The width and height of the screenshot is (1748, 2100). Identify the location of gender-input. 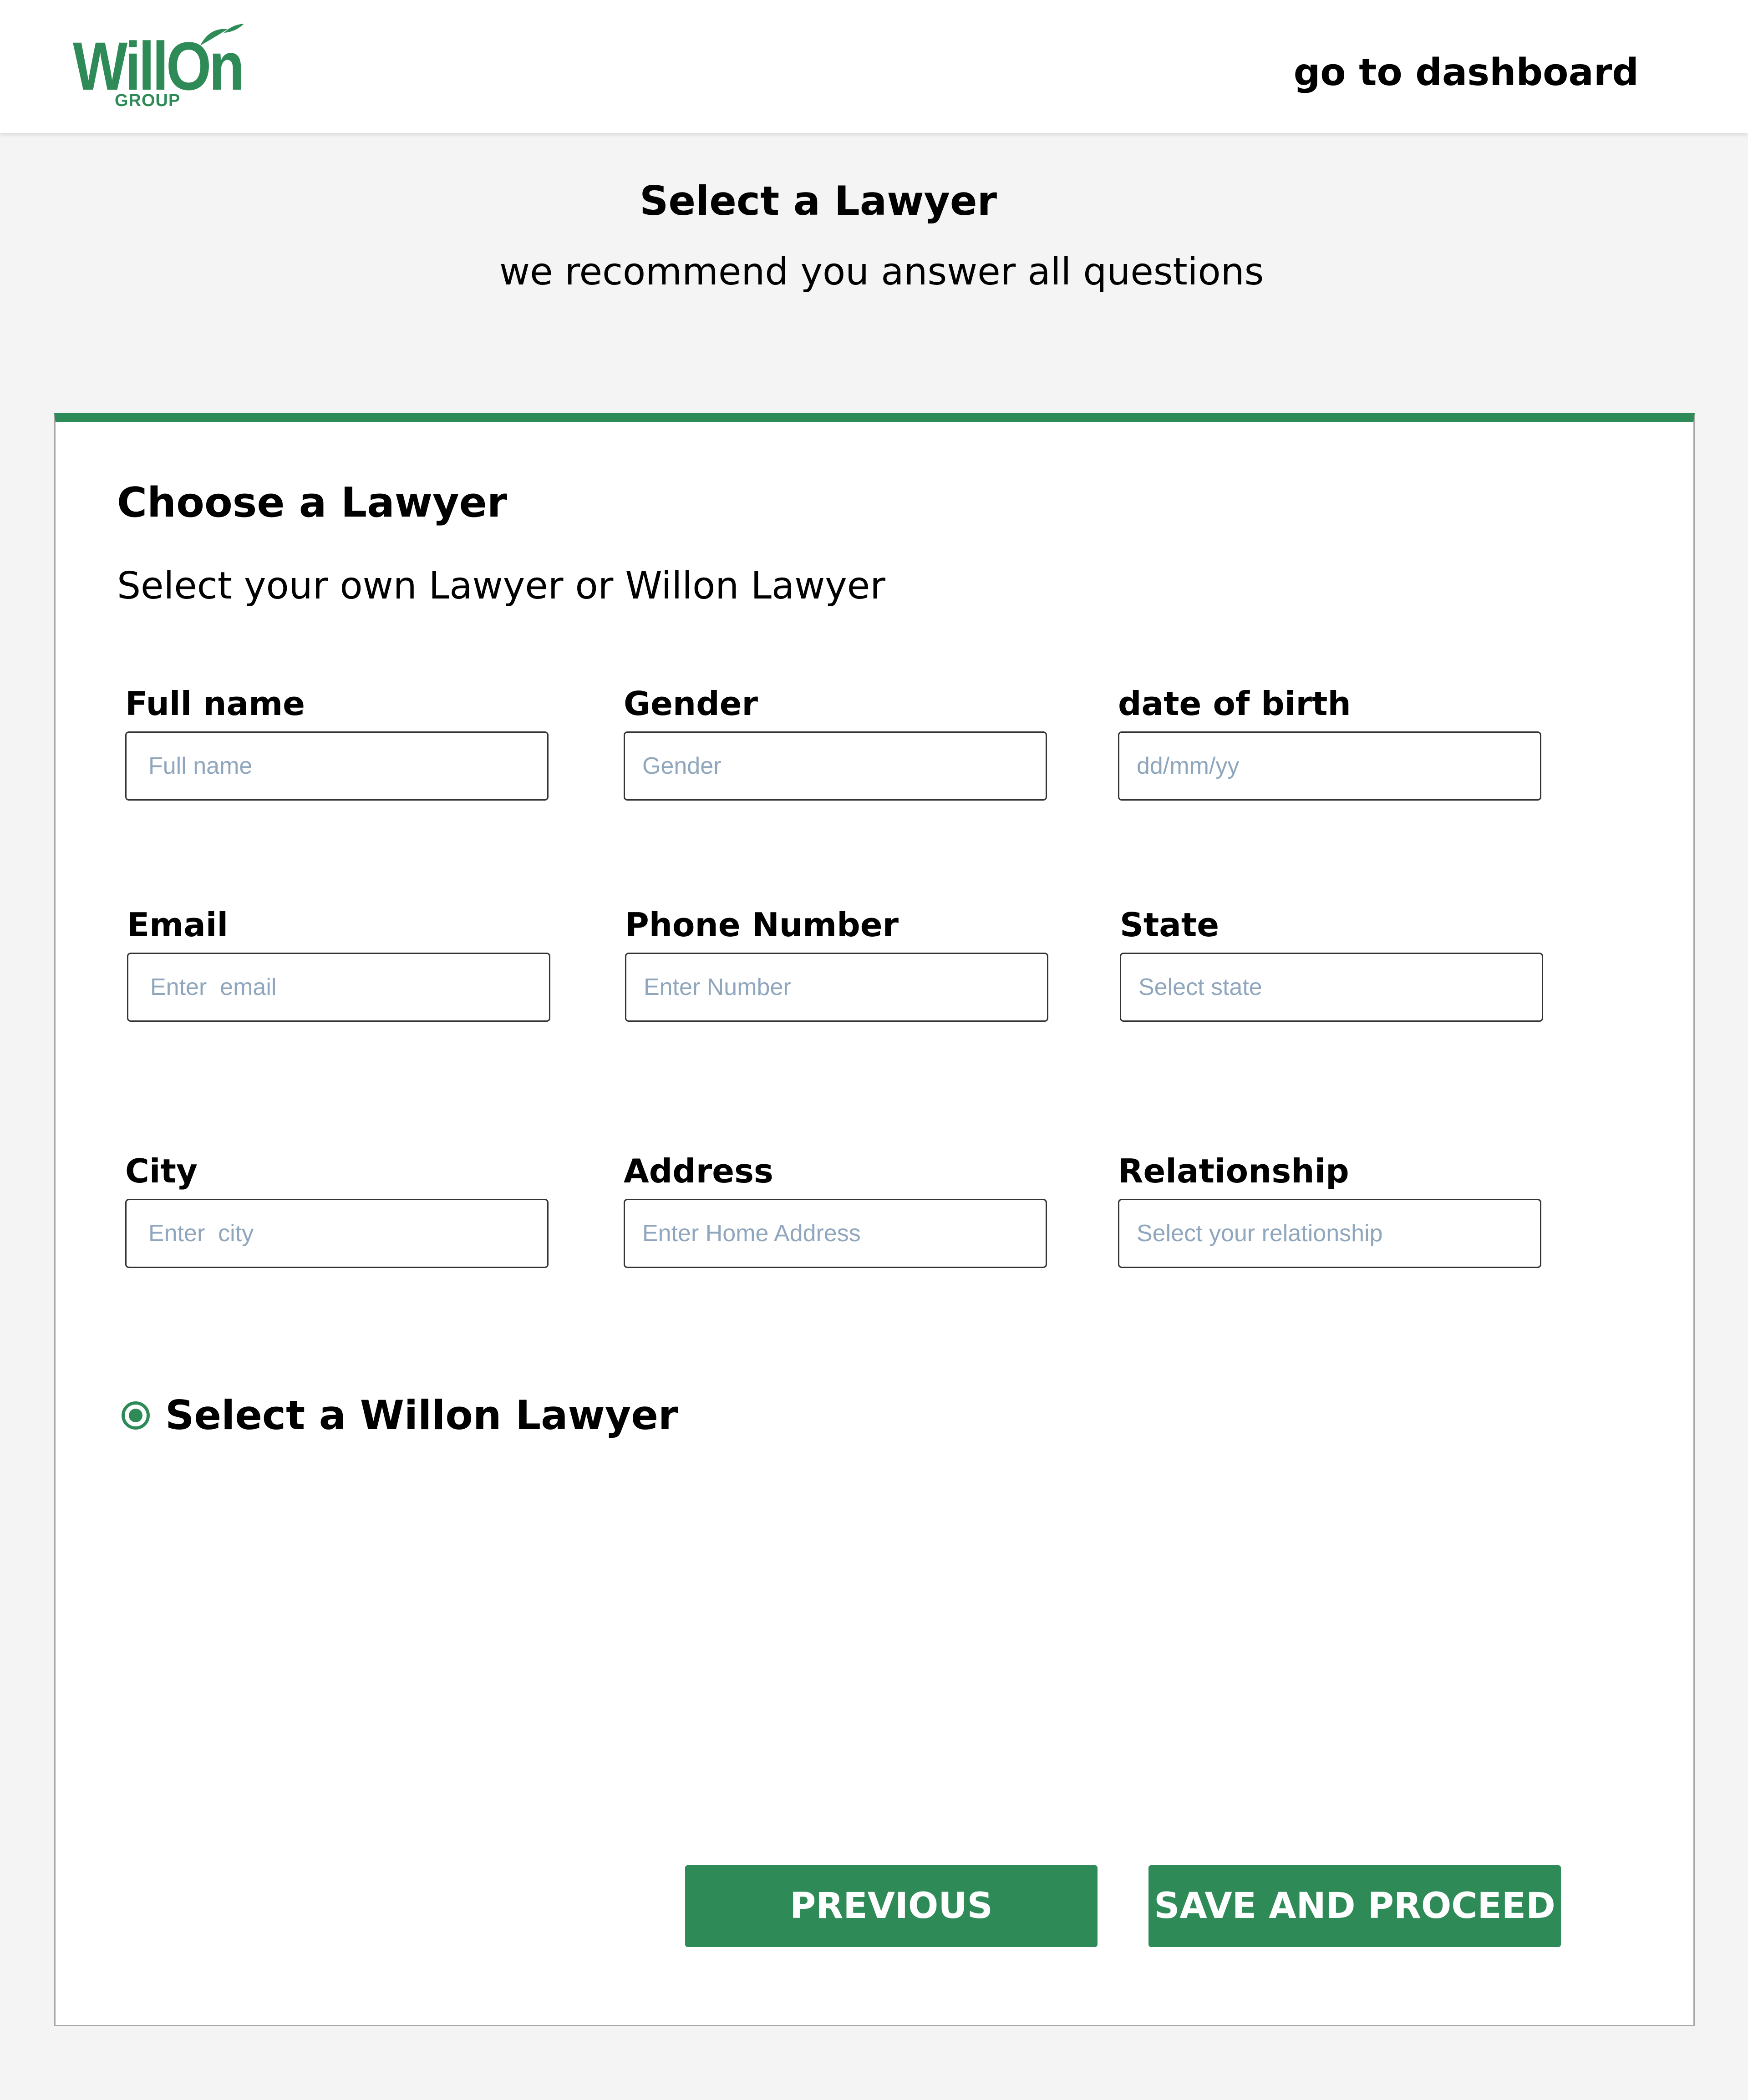
(835, 766).